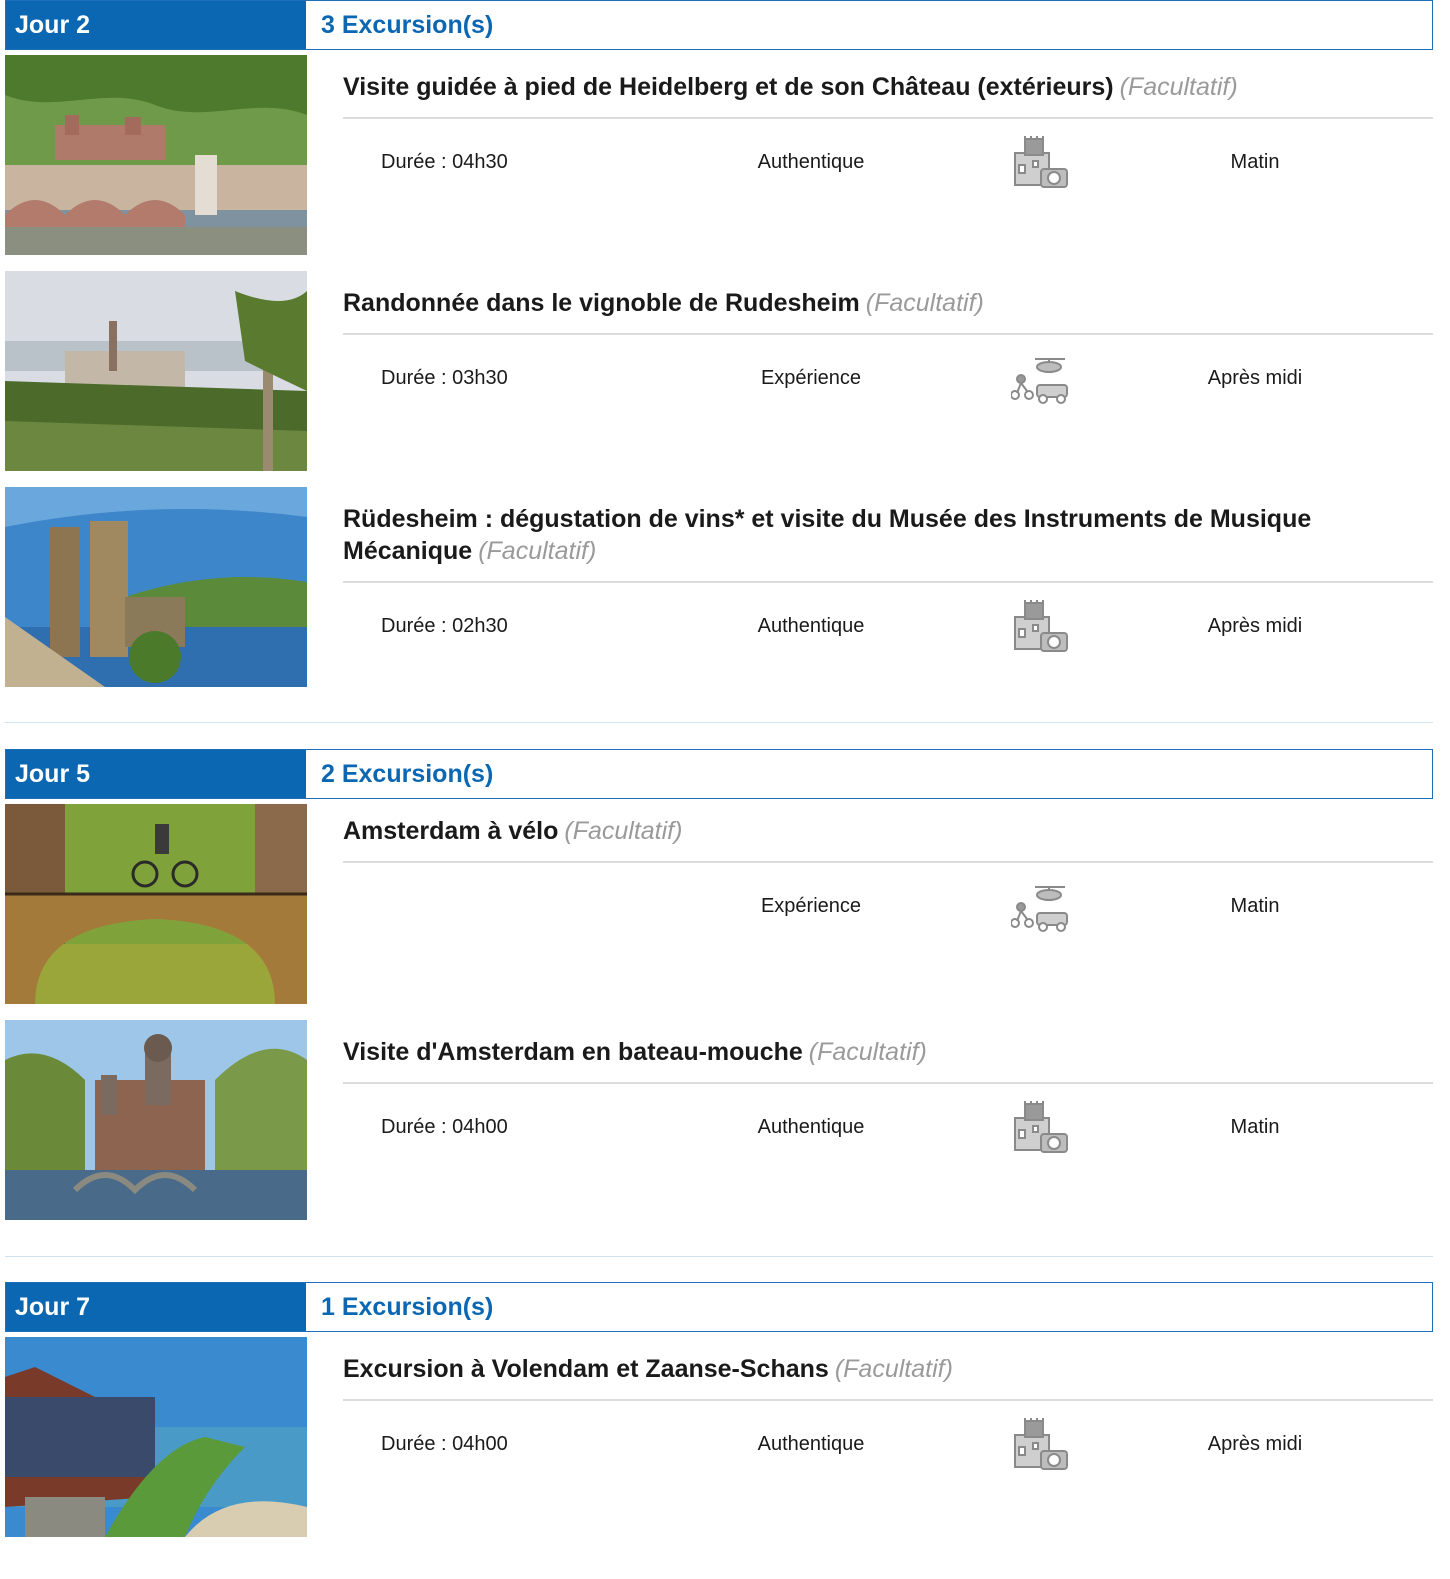 Image resolution: width=1450 pixels, height=1579 pixels. What do you see at coordinates (156, 1120) in the screenshot?
I see `amsterdam-canal-church-photo` at bounding box center [156, 1120].